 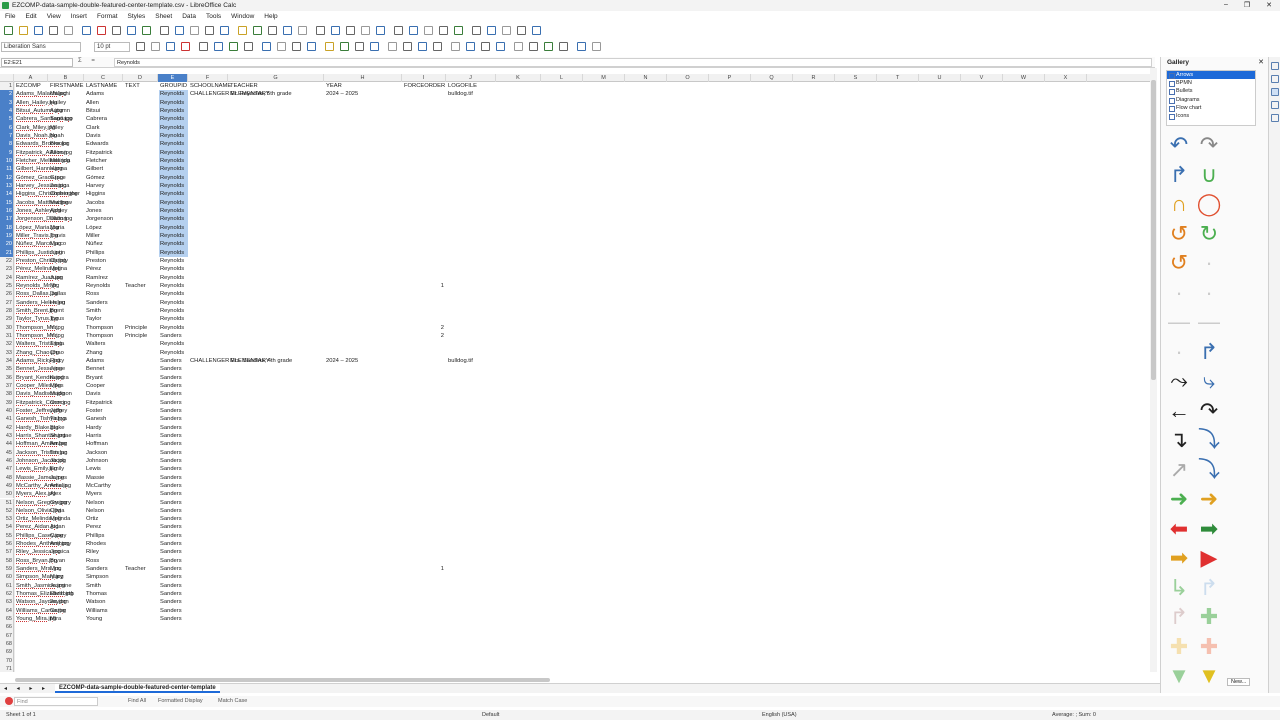 I want to click on row-header: 54, so click(x=7, y=527).